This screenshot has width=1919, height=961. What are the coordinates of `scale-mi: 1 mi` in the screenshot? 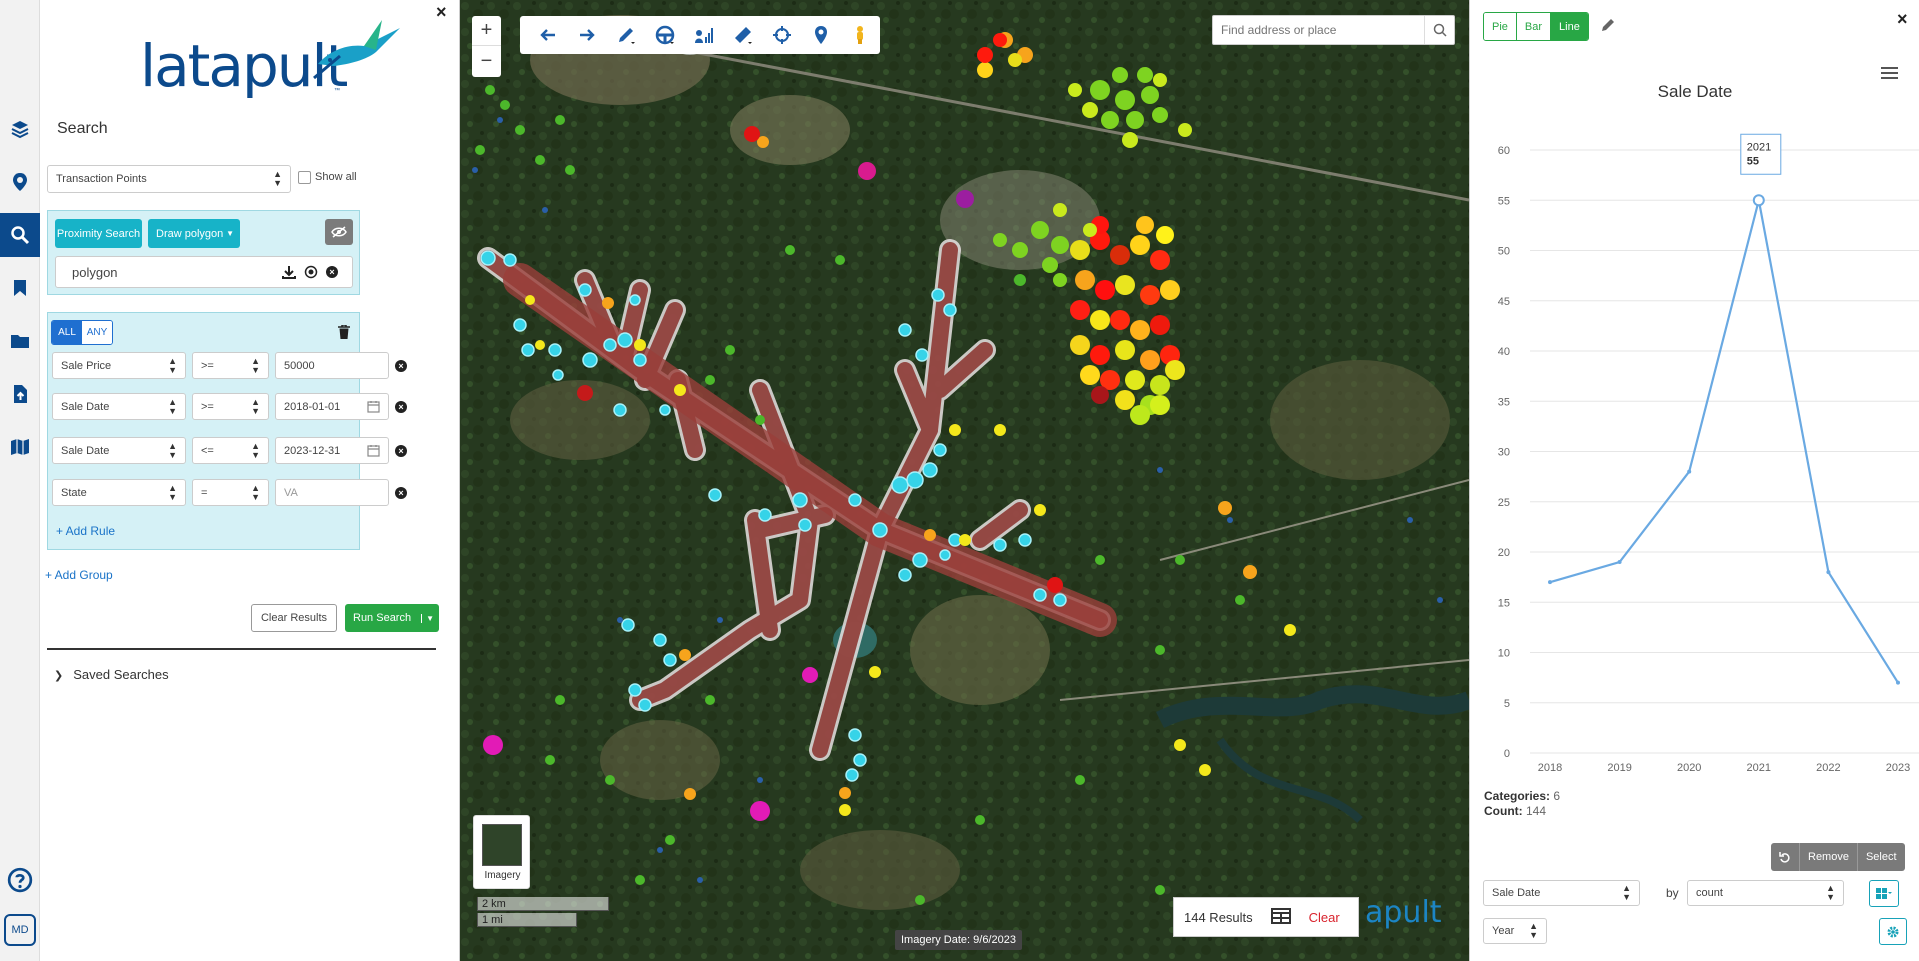 It's located at (527, 920).